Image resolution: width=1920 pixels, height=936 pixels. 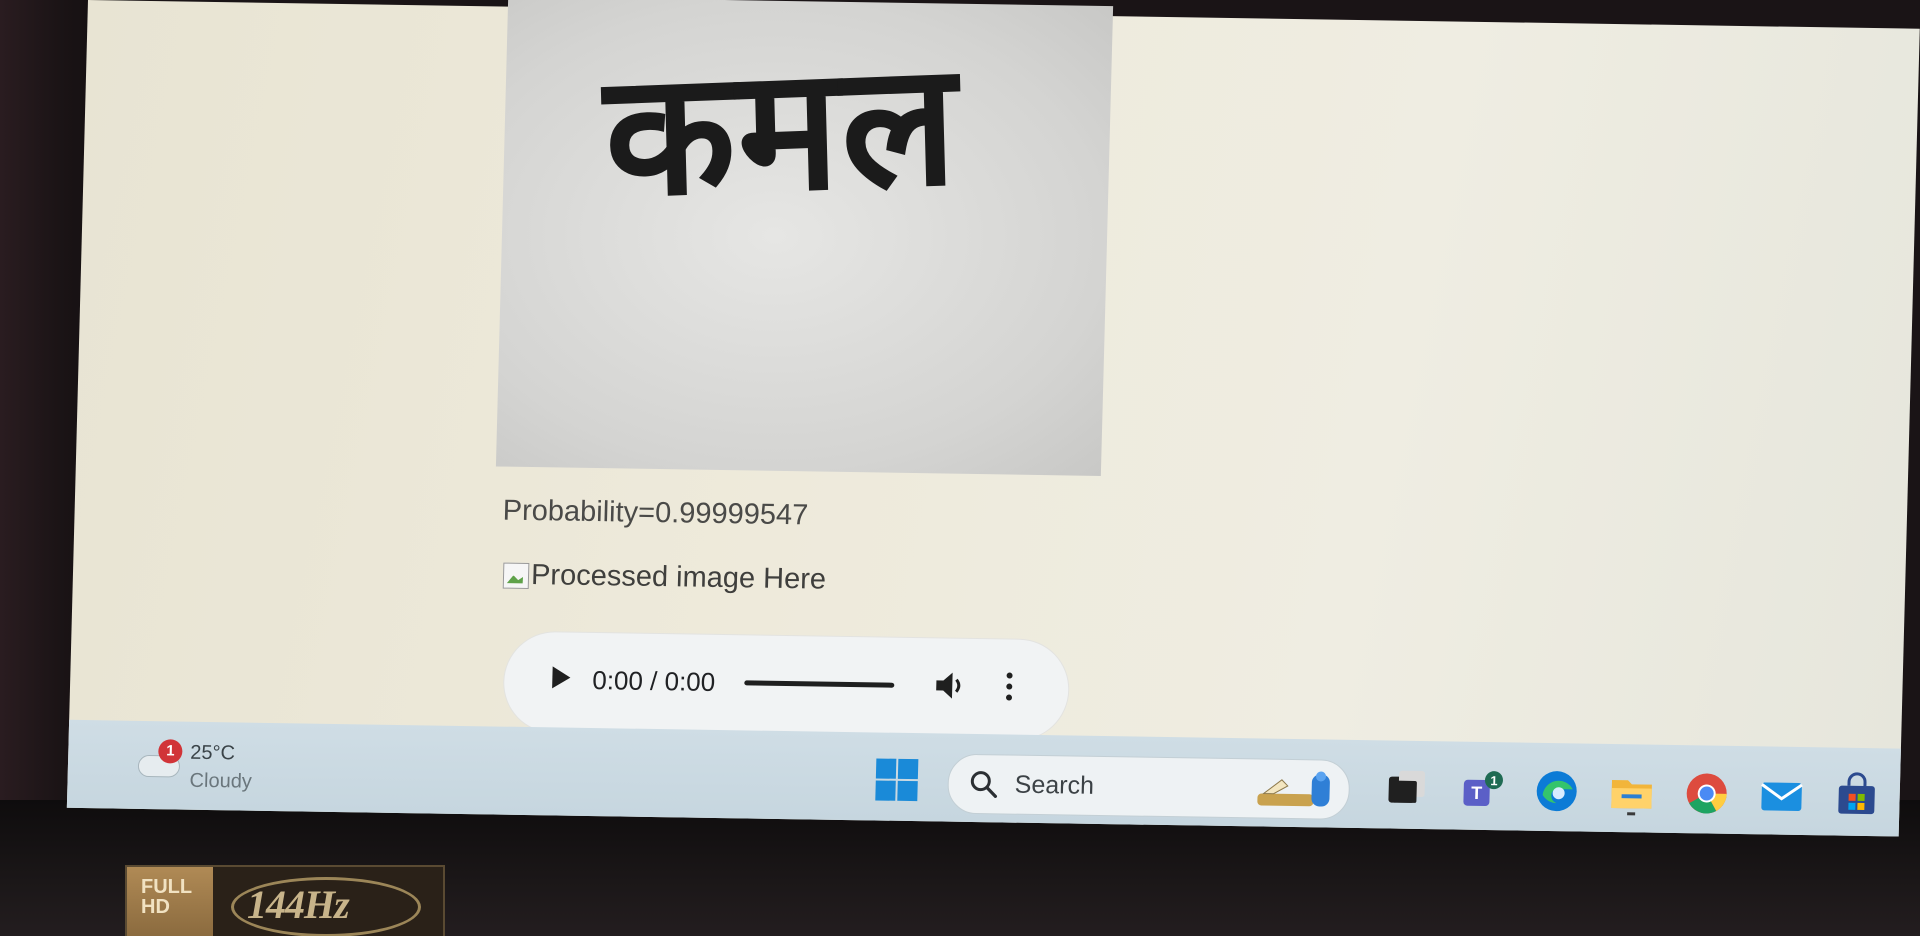 I want to click on processed-image-alt: Processed image Here, so click(x=678, y=577).